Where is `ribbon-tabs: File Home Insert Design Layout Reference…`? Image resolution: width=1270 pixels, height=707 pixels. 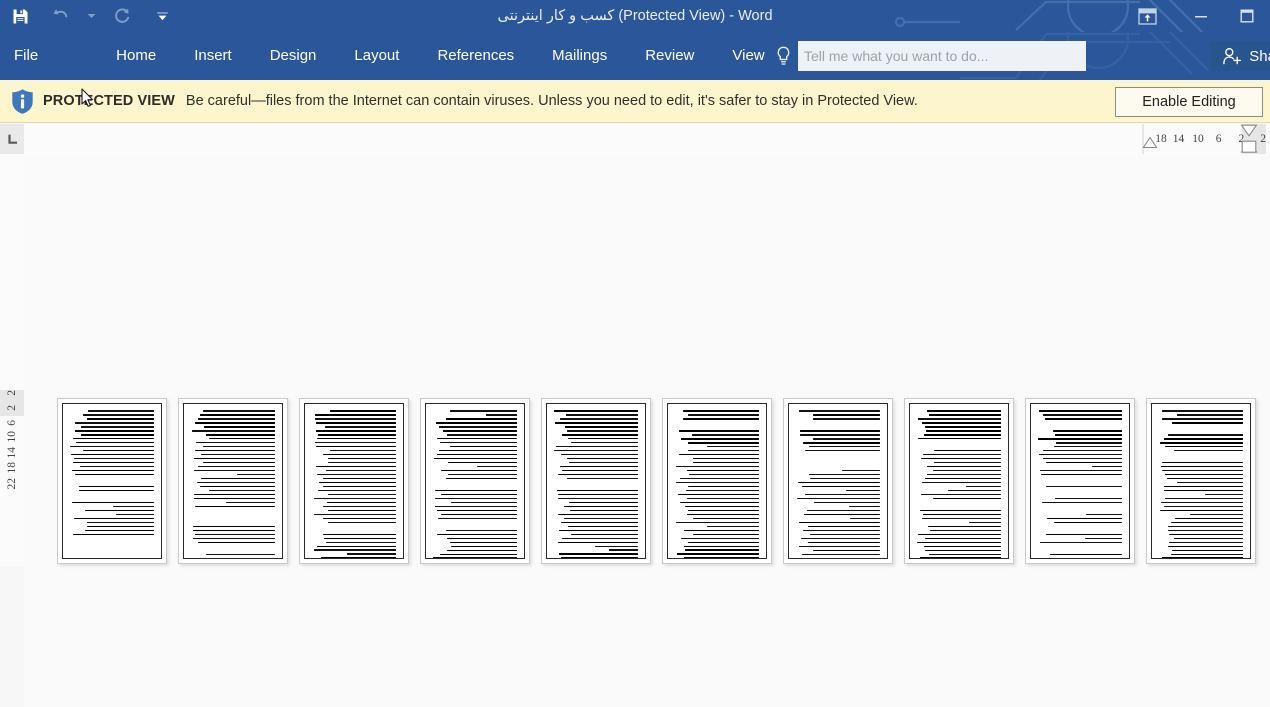
ribbon-tabs: File Home Insert Design Layout Reference… is located at coordinates (389, 56).